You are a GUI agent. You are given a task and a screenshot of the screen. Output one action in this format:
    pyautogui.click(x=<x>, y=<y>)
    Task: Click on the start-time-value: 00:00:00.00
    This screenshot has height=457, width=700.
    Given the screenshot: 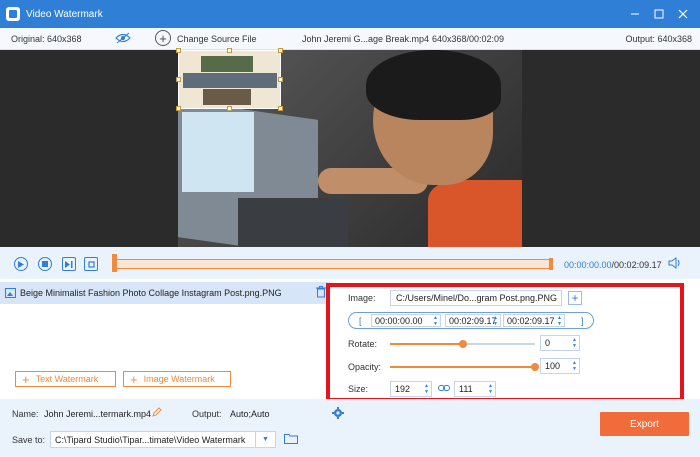 What is the action you would take?
    pyautogui.click(x=399, y=320)
    